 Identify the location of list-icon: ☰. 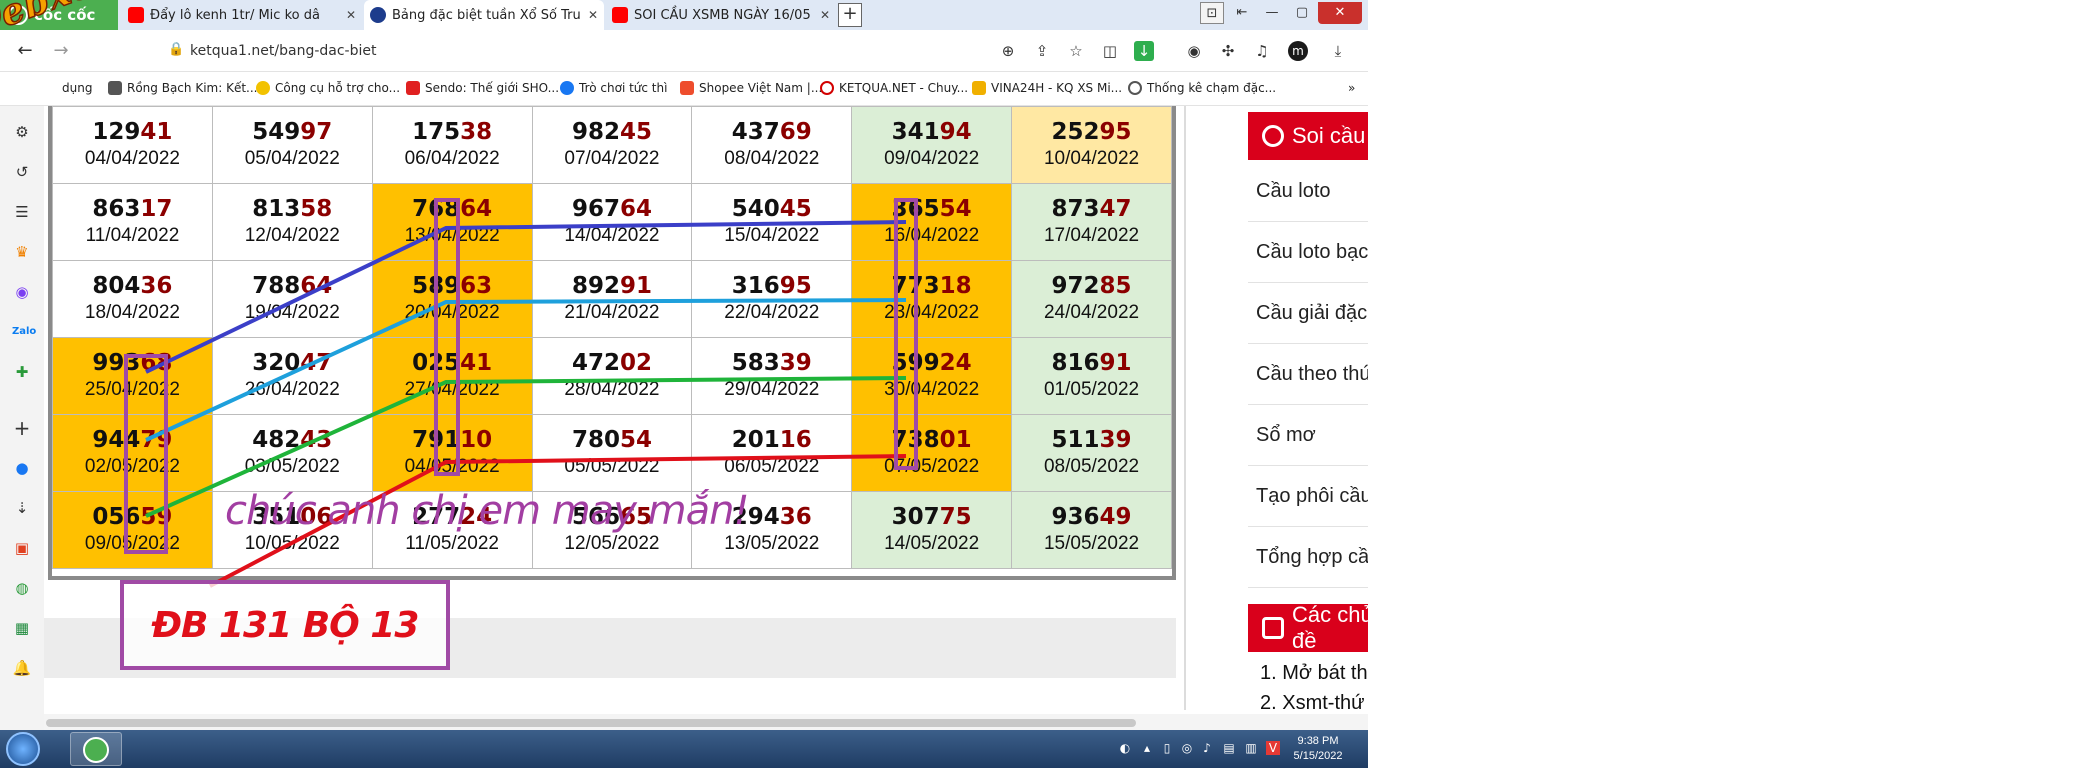
(22, 212).